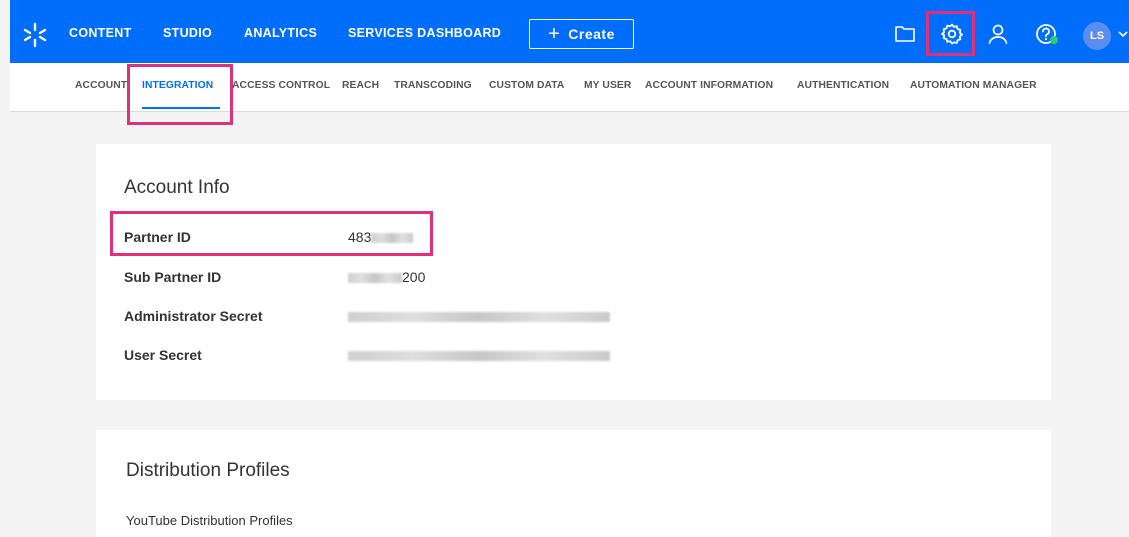  What do you see at coordinates (843, 85) in the screenshot?
I see `tab-authentication: AUTHENTICATION` at bounding box center [843, 85].